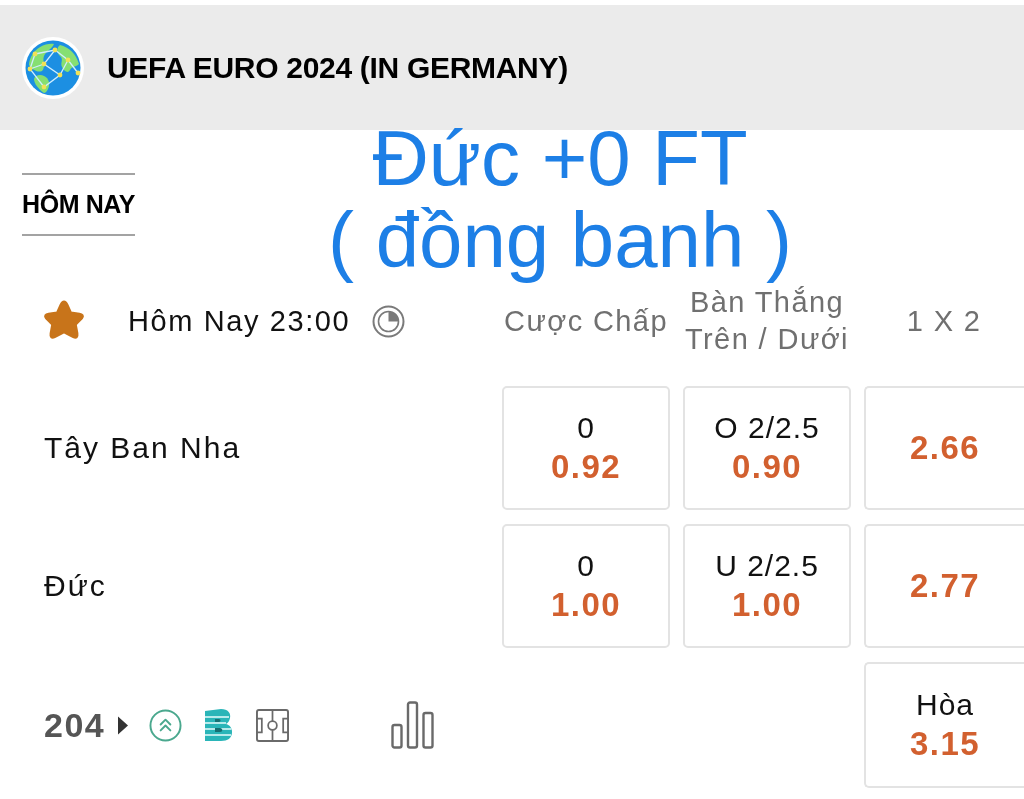 The height and width of the screenshot is (799, 1024). I want to click on odds-button: 2.66, so click(944, 448).